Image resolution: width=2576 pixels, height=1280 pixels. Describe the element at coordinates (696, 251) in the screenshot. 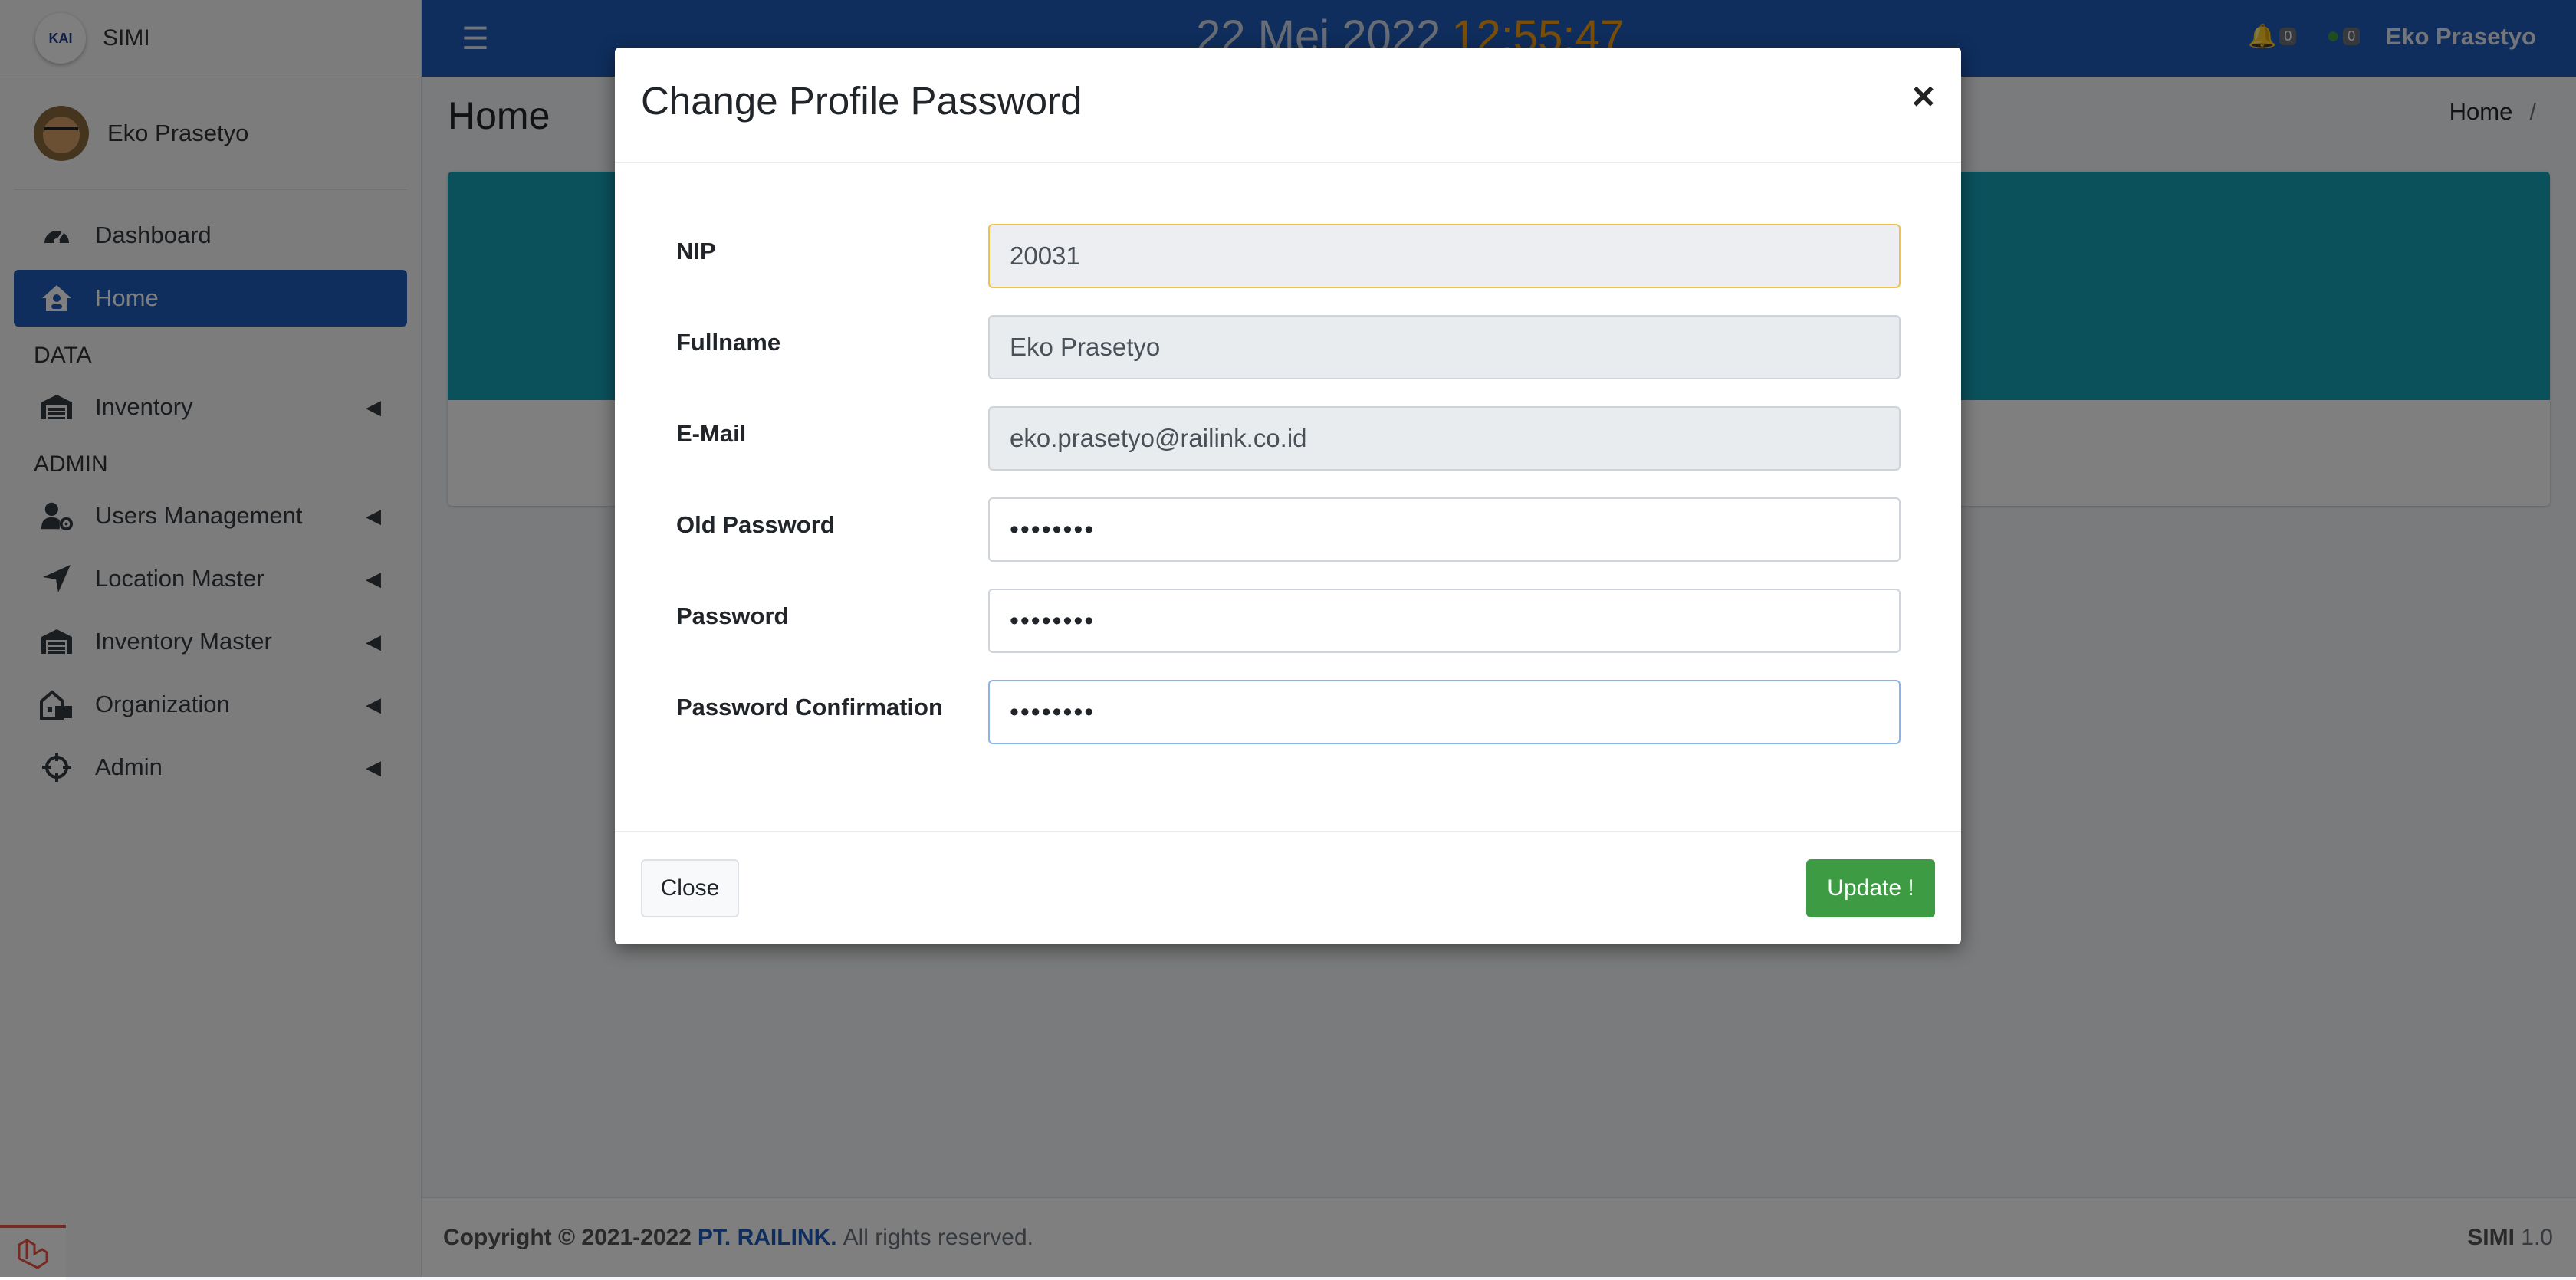

I see `nip-label: NIP` at that location.